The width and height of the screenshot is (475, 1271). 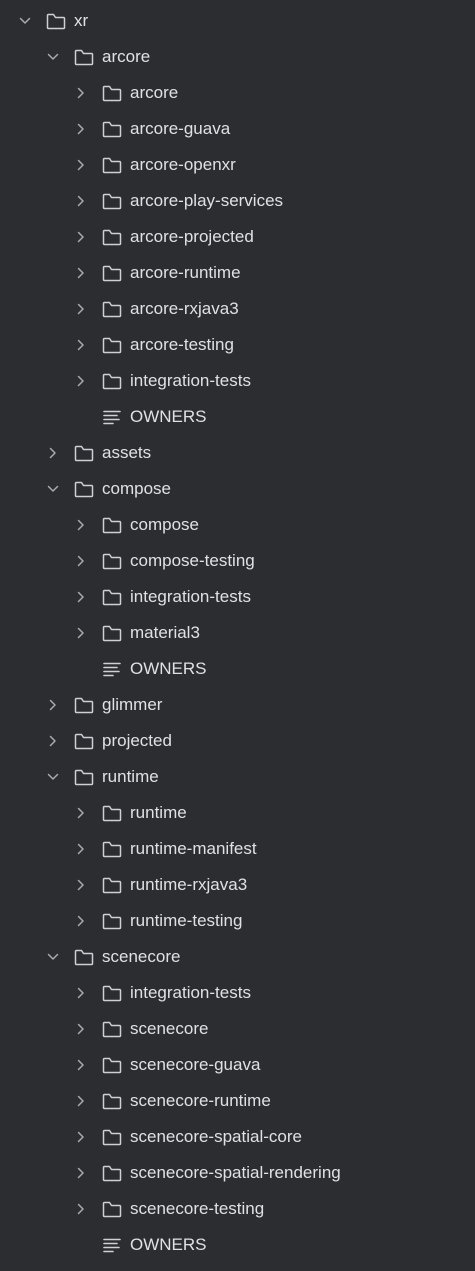 What do you see at coordinates (237, 273) in the screenshot?
I see `tree-folder-row: arcore-runtime` at bounding box center [237, 273].